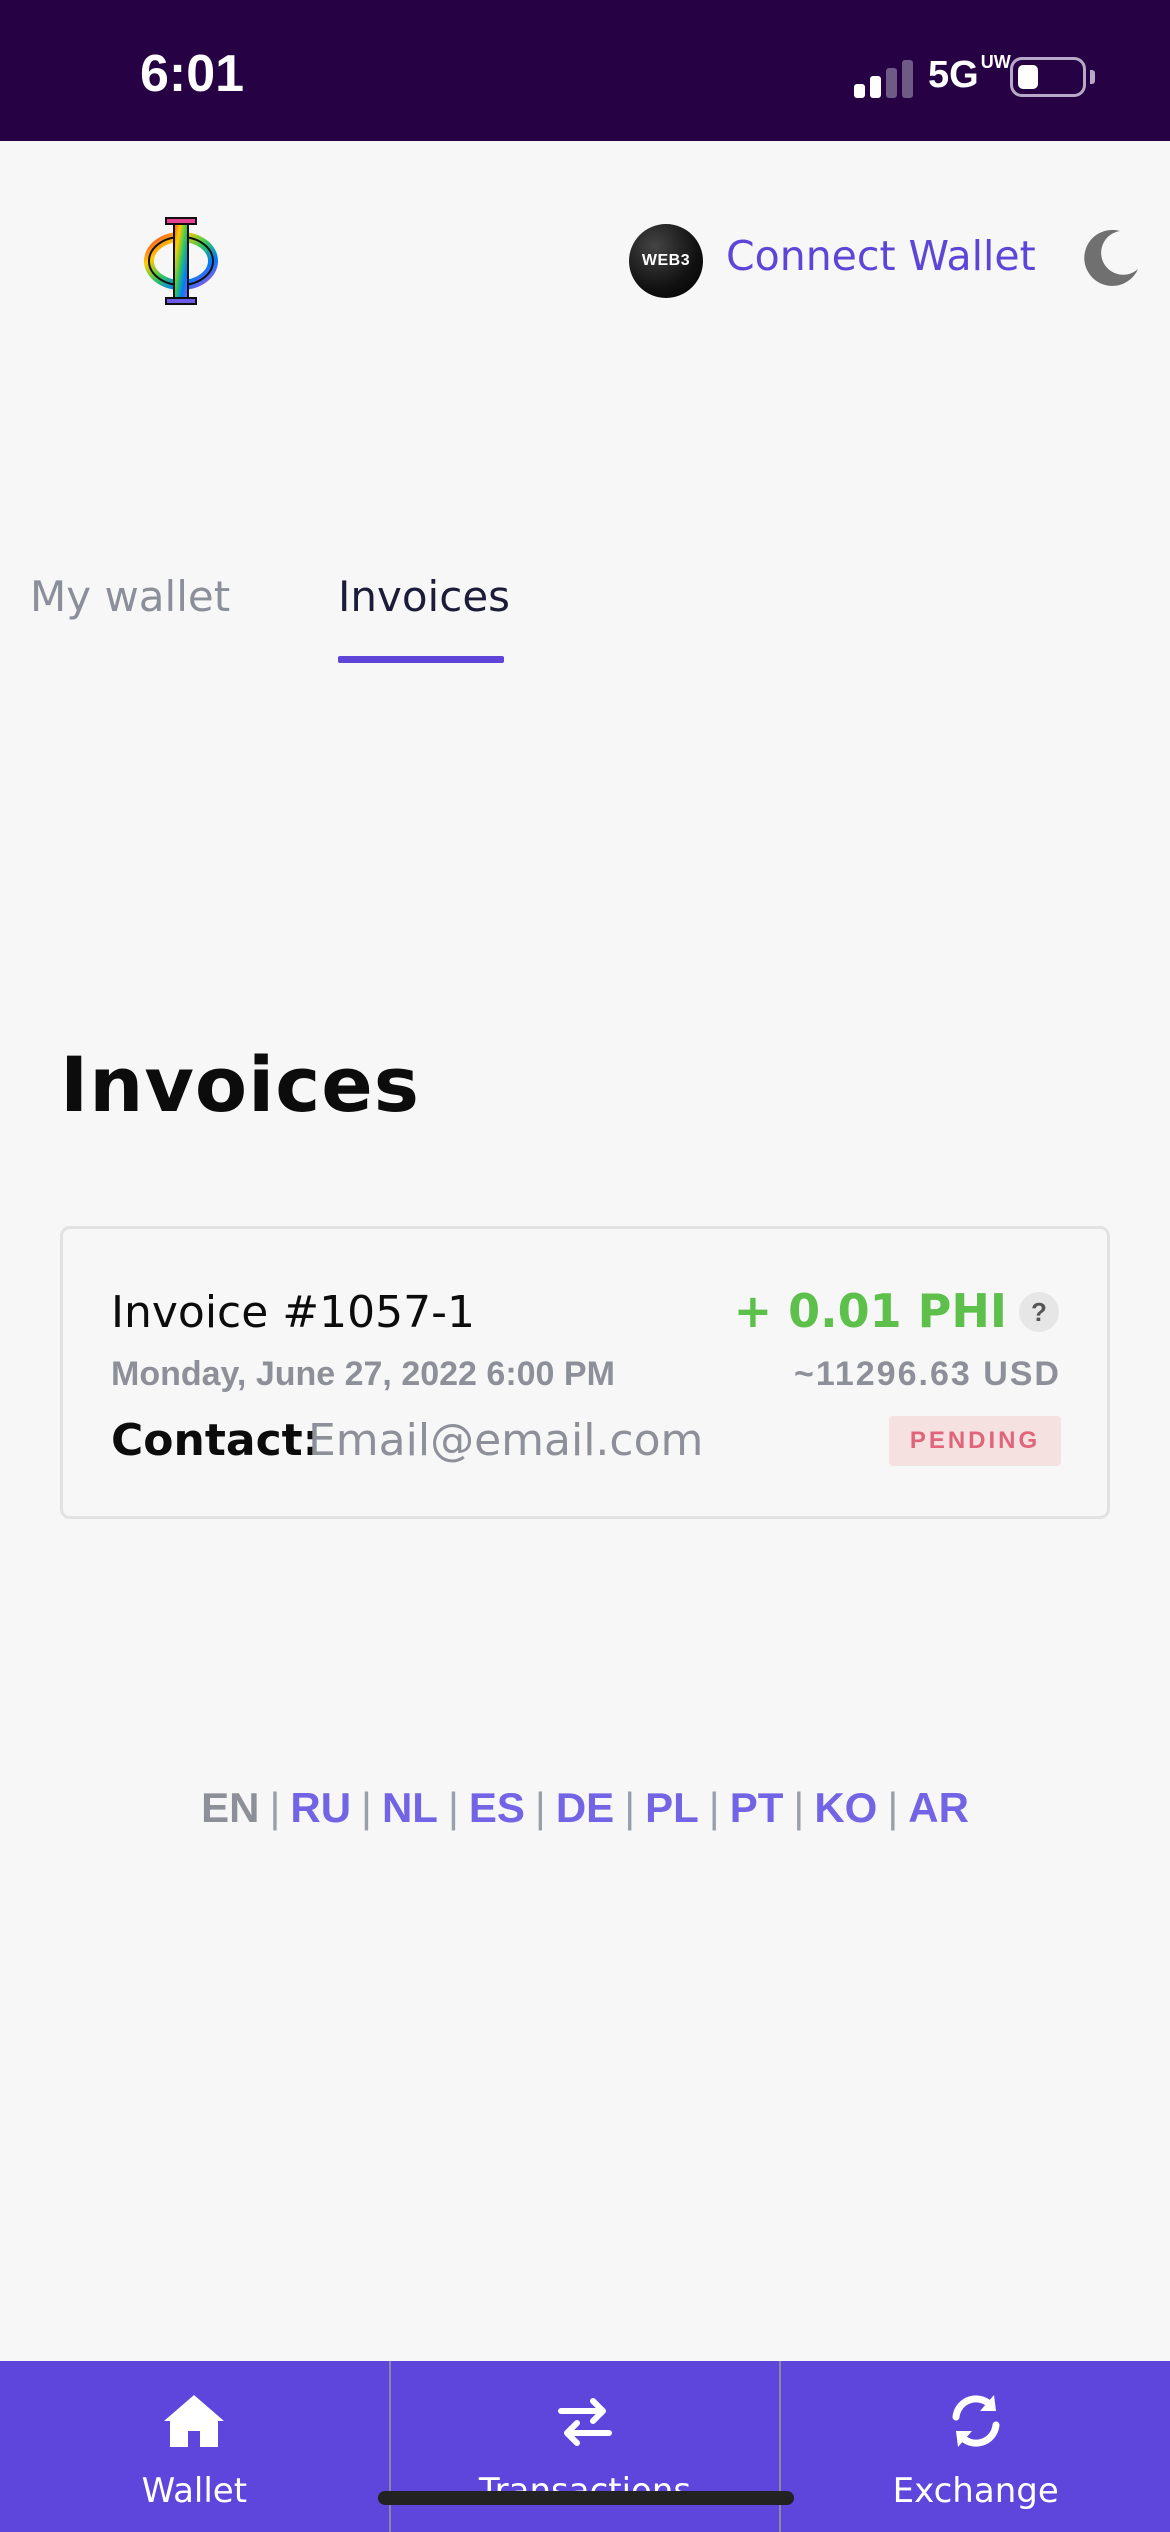 The width and height of the screenshot is (1170, 2532). I want to click on invoice-date: Monday, June 27, 2022 6:00 PM, so click(363, 1374).